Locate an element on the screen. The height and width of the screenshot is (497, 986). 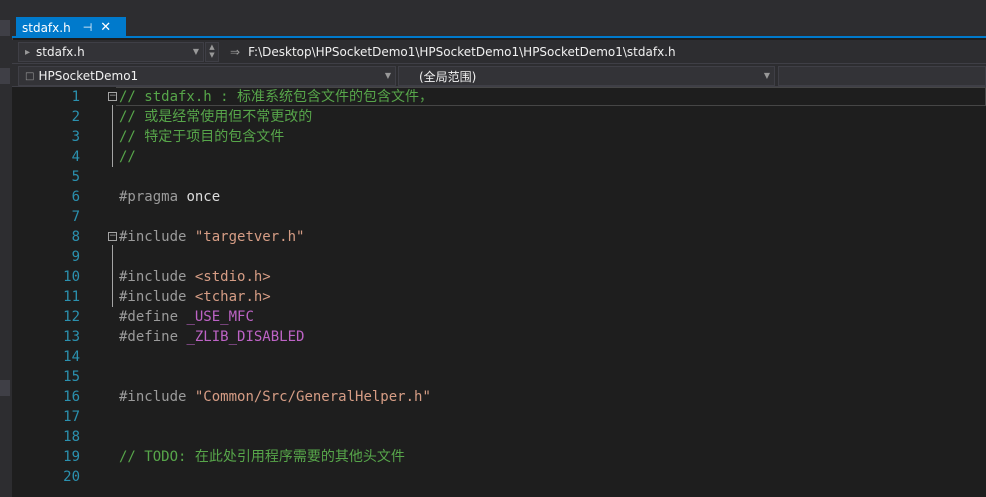
code-line: 5 is located at coordinates (499, 177).